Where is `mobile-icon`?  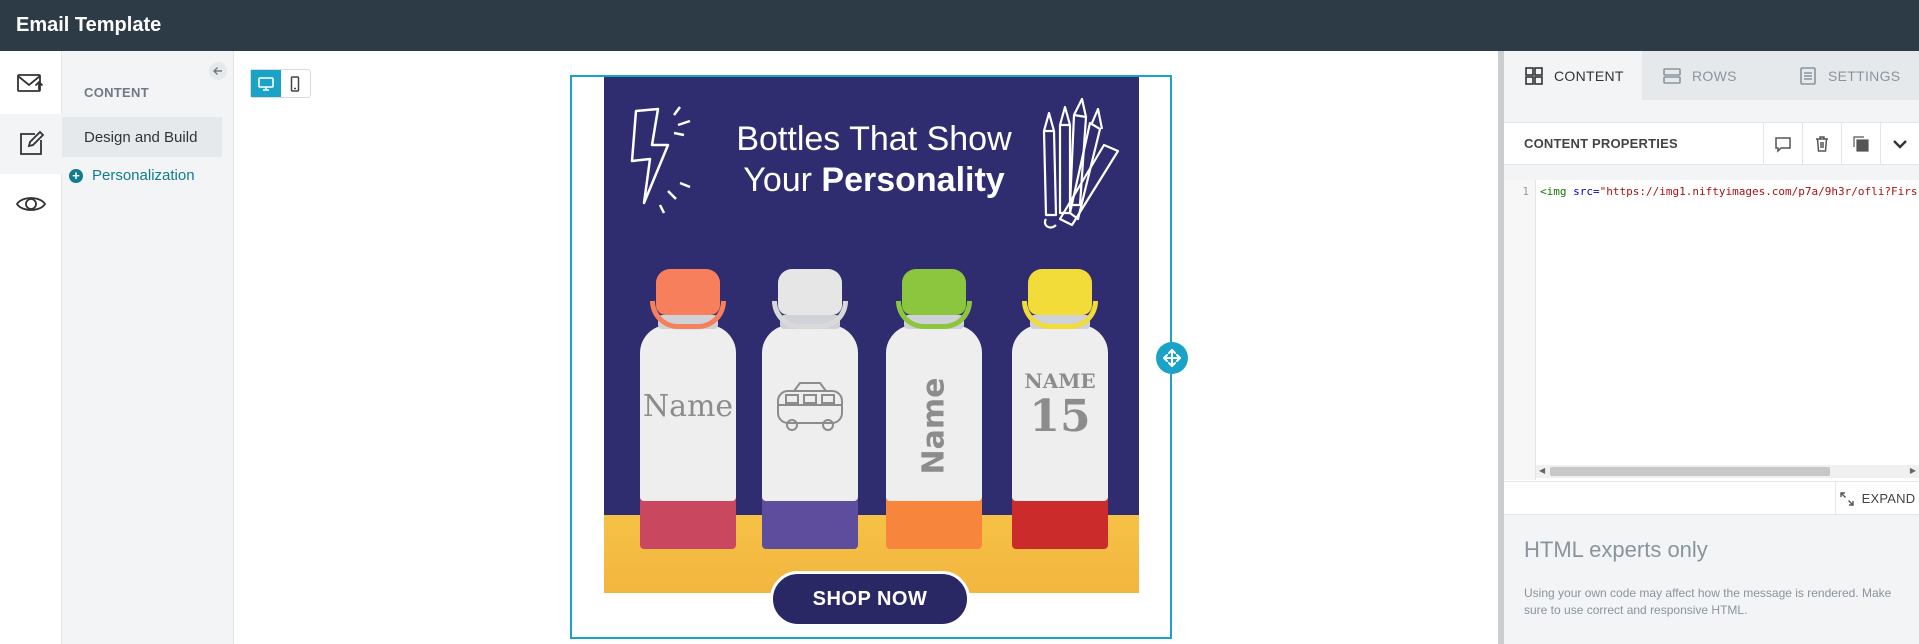 mobile-icon is located at coordinates (295, 83).